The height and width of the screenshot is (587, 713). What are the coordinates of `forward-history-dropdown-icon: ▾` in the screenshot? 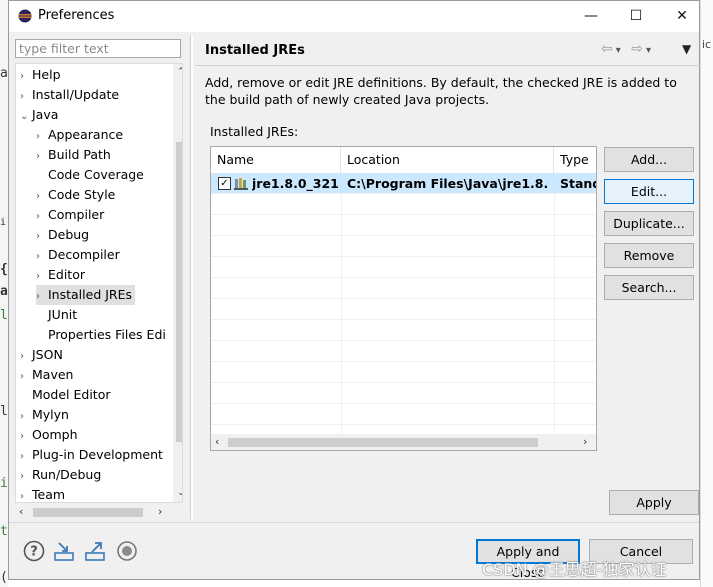 It's located at (650, 50).